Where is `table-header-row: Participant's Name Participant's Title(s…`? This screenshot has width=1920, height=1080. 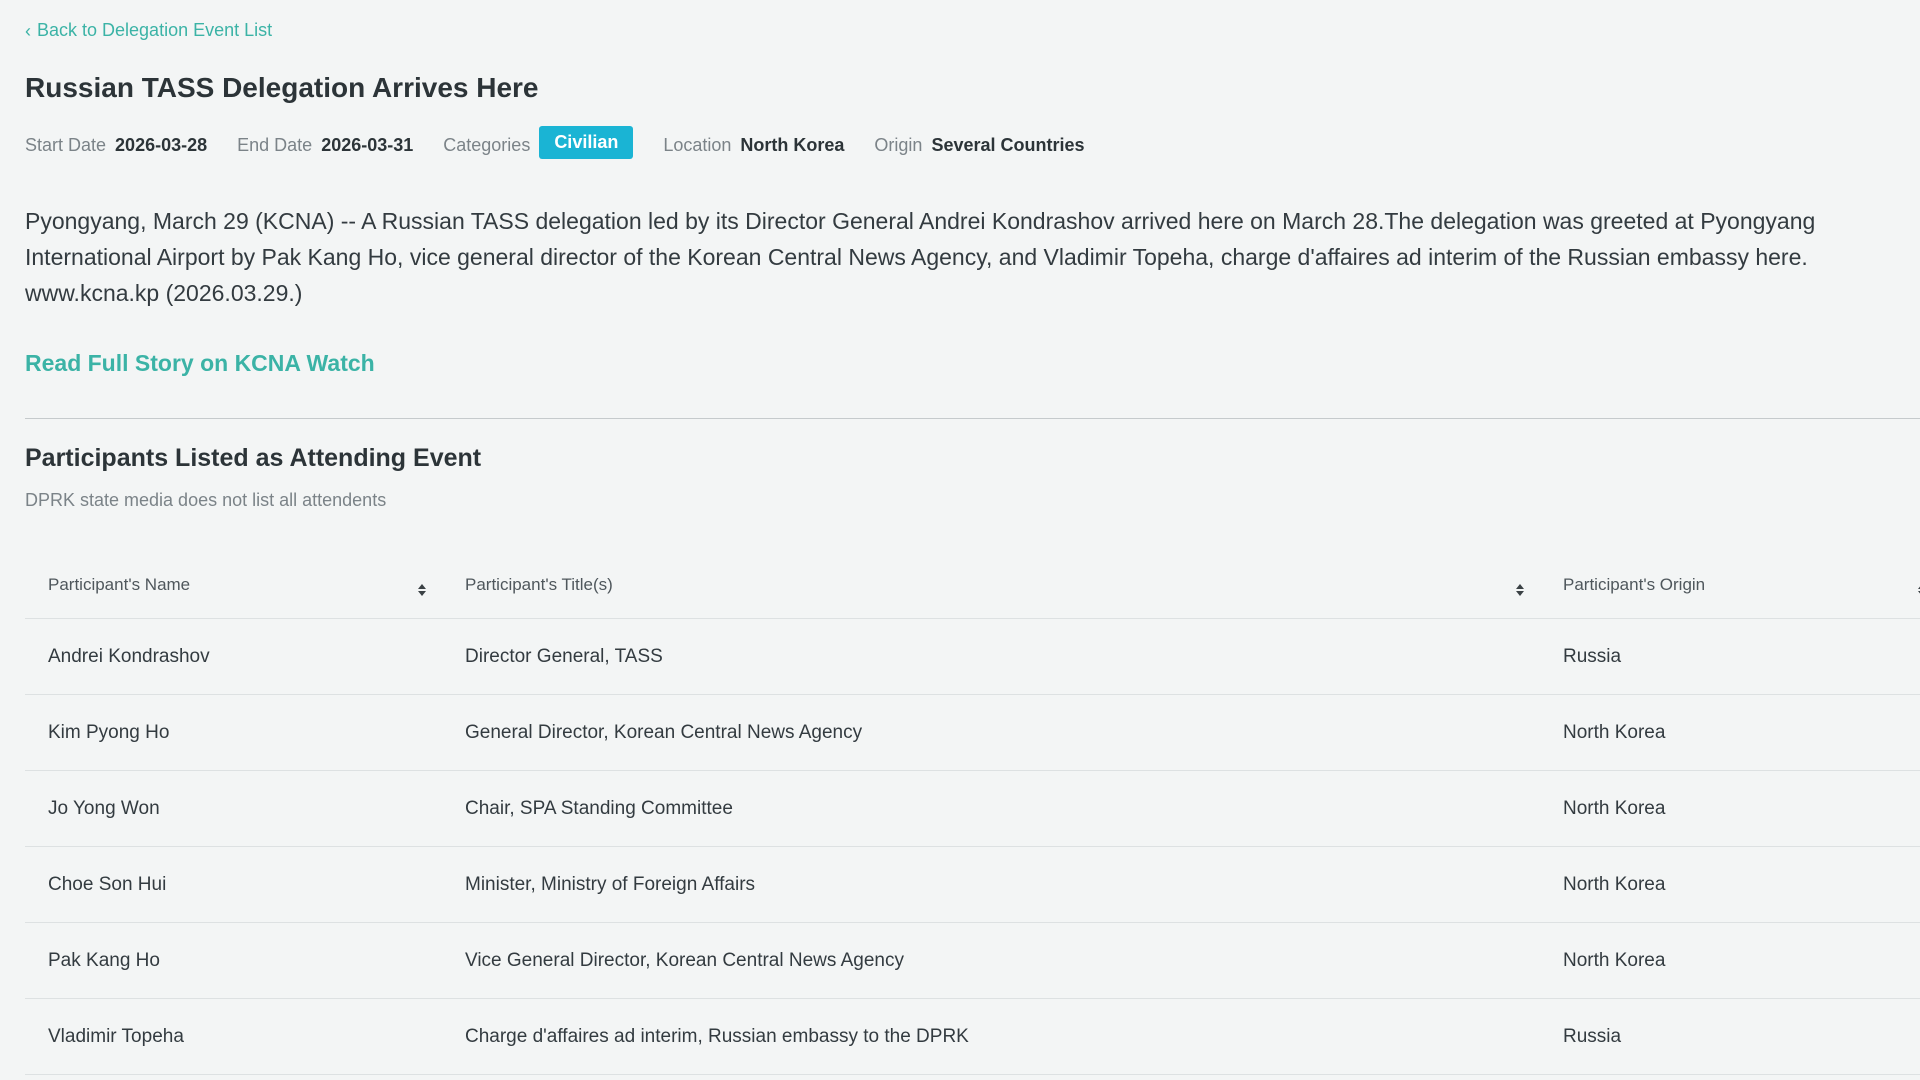 table-header-row: Participant's Name Participant's Title(s… is located at coordinates (972, 585).